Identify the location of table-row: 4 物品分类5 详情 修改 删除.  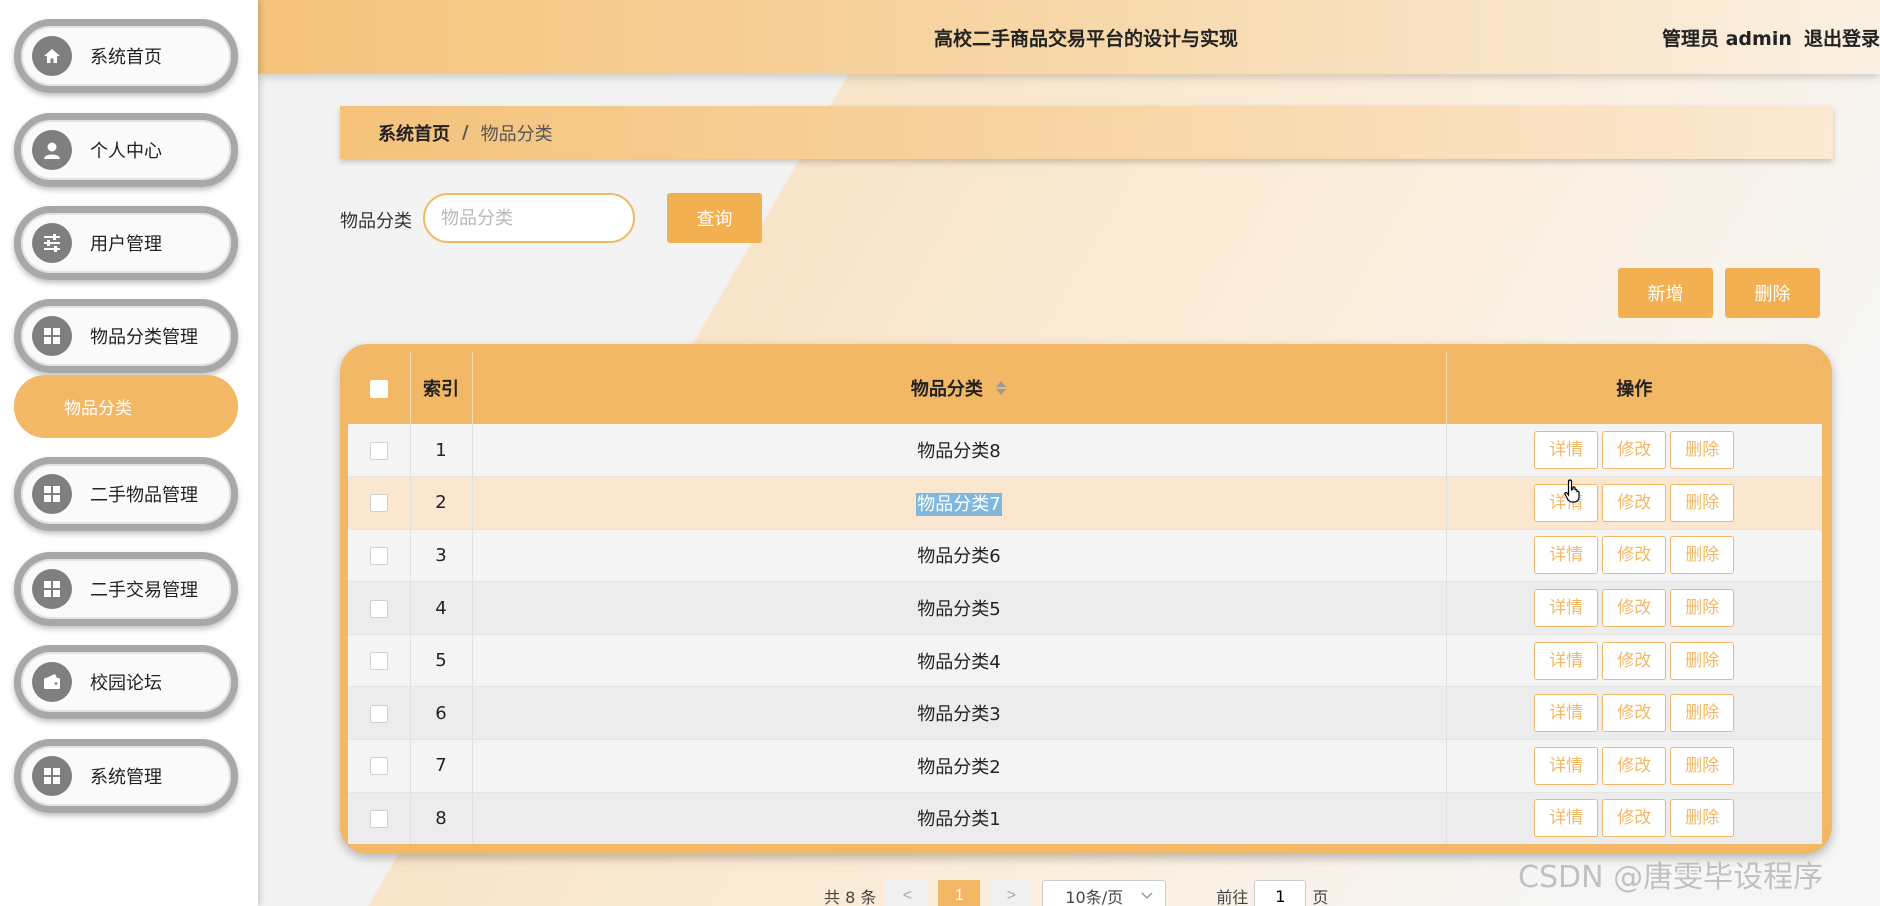
(1085, 608).